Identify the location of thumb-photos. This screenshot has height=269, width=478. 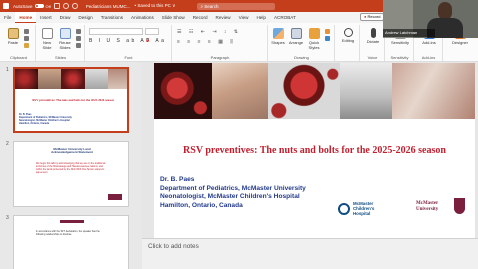
(71, 79).